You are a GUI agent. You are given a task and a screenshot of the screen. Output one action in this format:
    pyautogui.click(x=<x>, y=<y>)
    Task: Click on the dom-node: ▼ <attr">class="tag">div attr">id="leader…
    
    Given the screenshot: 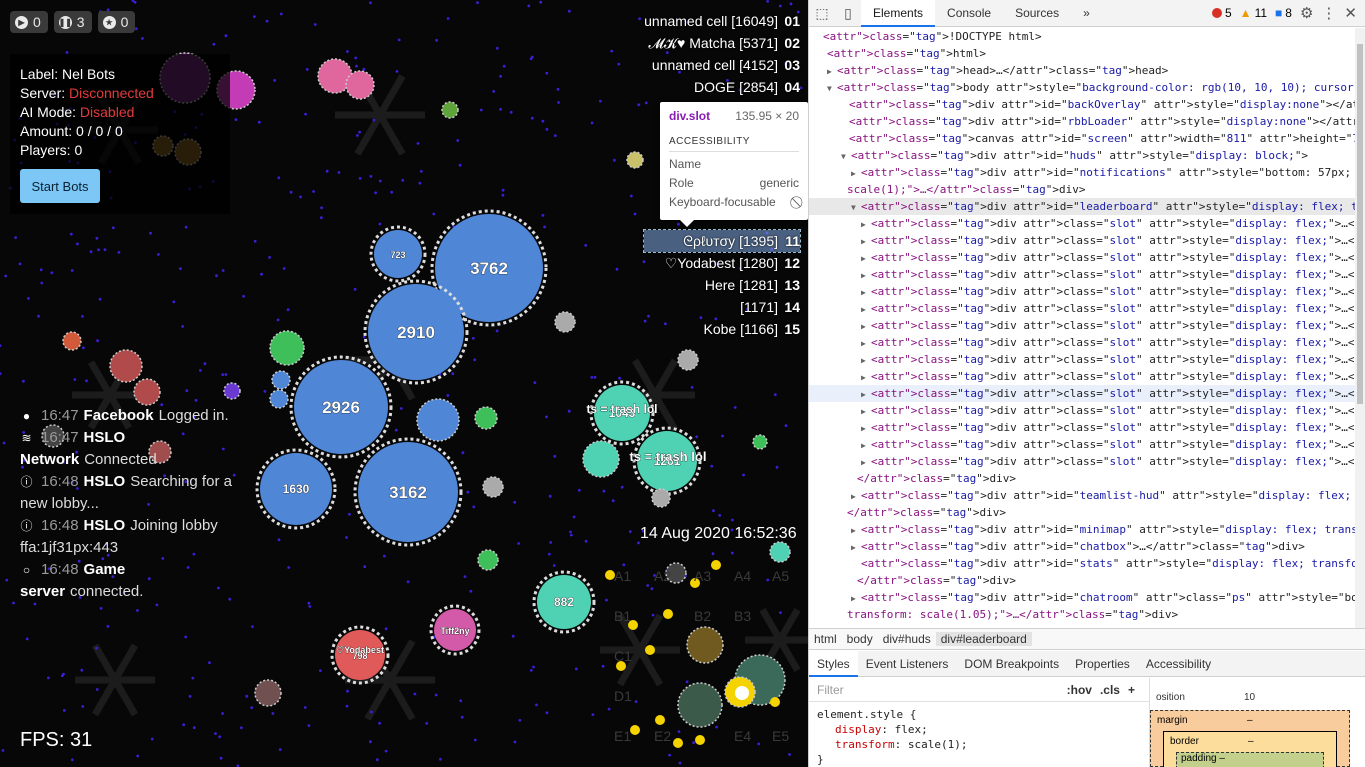 What is the action you would take?
    pyautogui.click(x=1082, y=206)
    